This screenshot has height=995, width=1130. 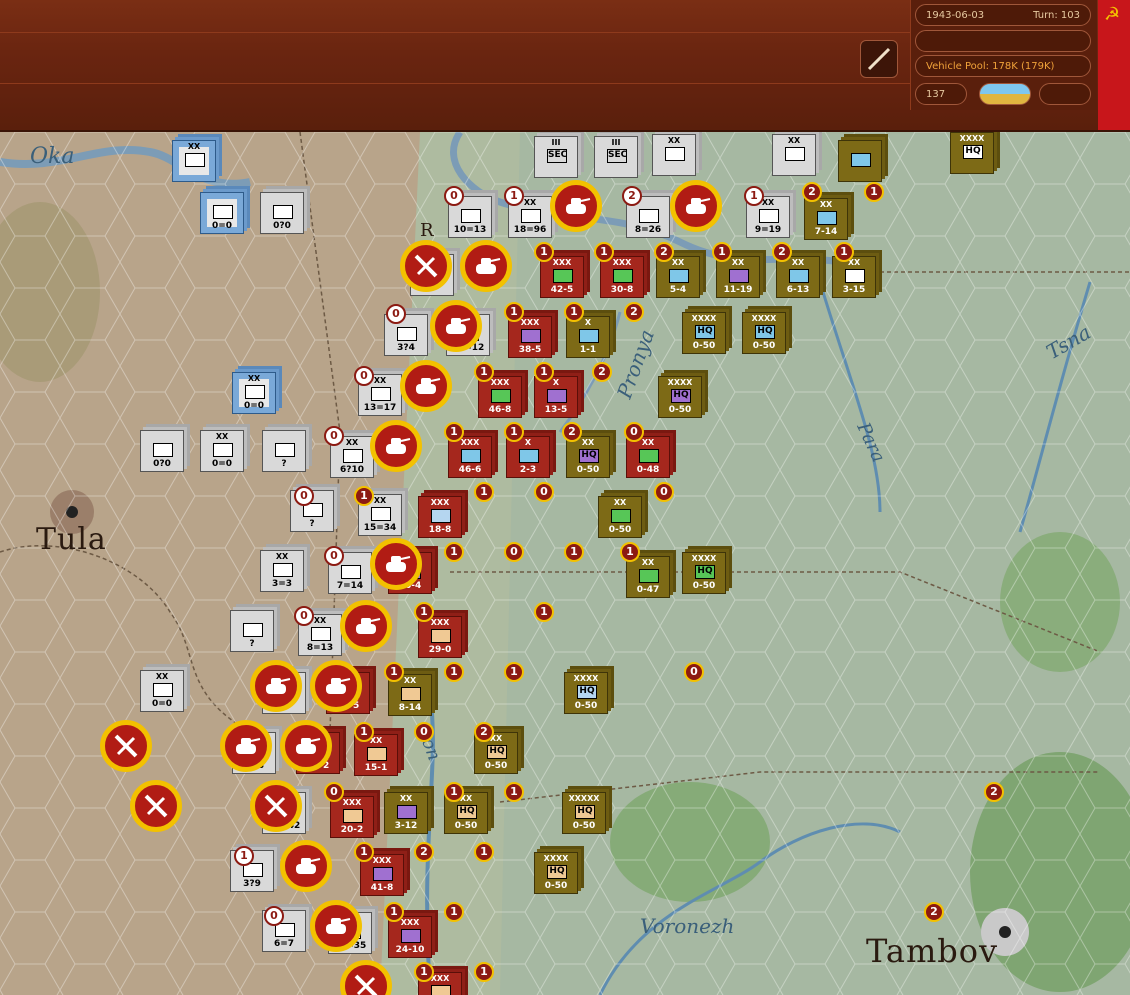 What do you see at coordinates (782, 252) in the screenshot?
I see `movement-badge: 2` at bounding box center [782, 252].